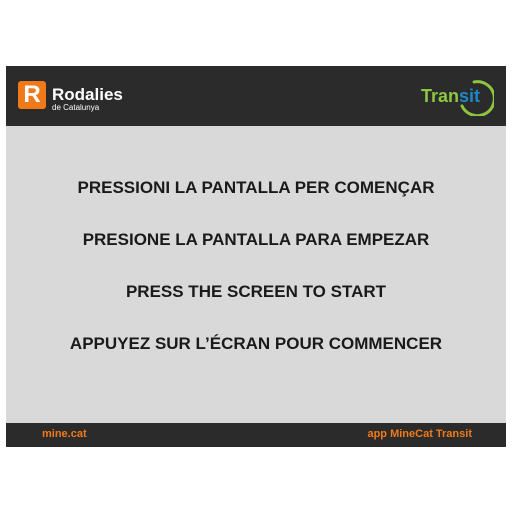 Image resolution: width=512 pixels, height=512 pixels. What do you see at coordinates (419, 434) in the screenshot?
I see `footer-app-name: app MineCat Transit` at bounding box center [419, 434].